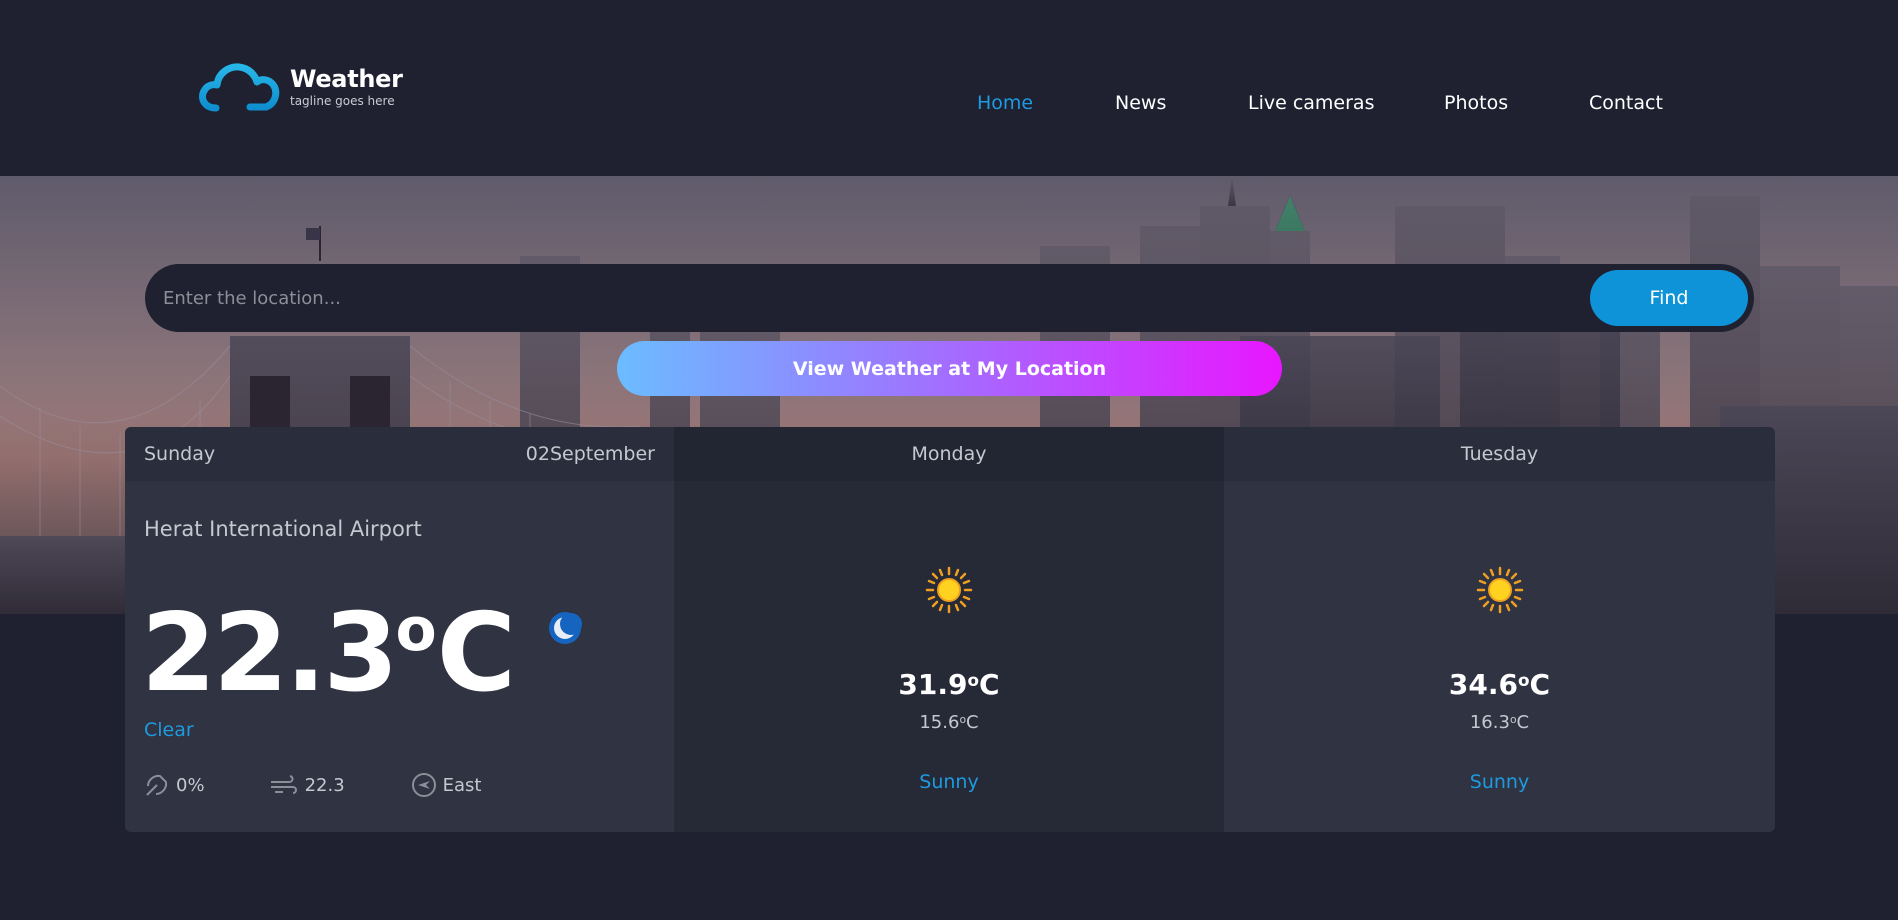  Describe the element at coordinates (1311, 103) in the screenshot. I see `nav-live-cameras: Live cameras` at that location.